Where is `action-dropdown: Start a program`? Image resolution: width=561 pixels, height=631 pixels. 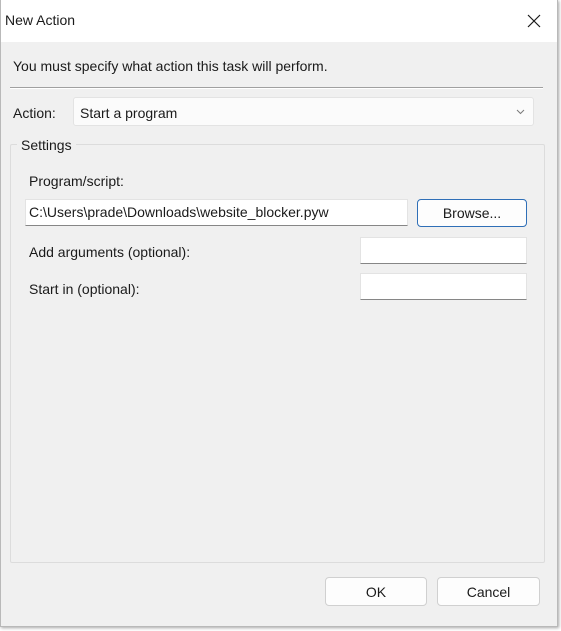
action-dropdown: Start a program is located at coordinates (303, 111).